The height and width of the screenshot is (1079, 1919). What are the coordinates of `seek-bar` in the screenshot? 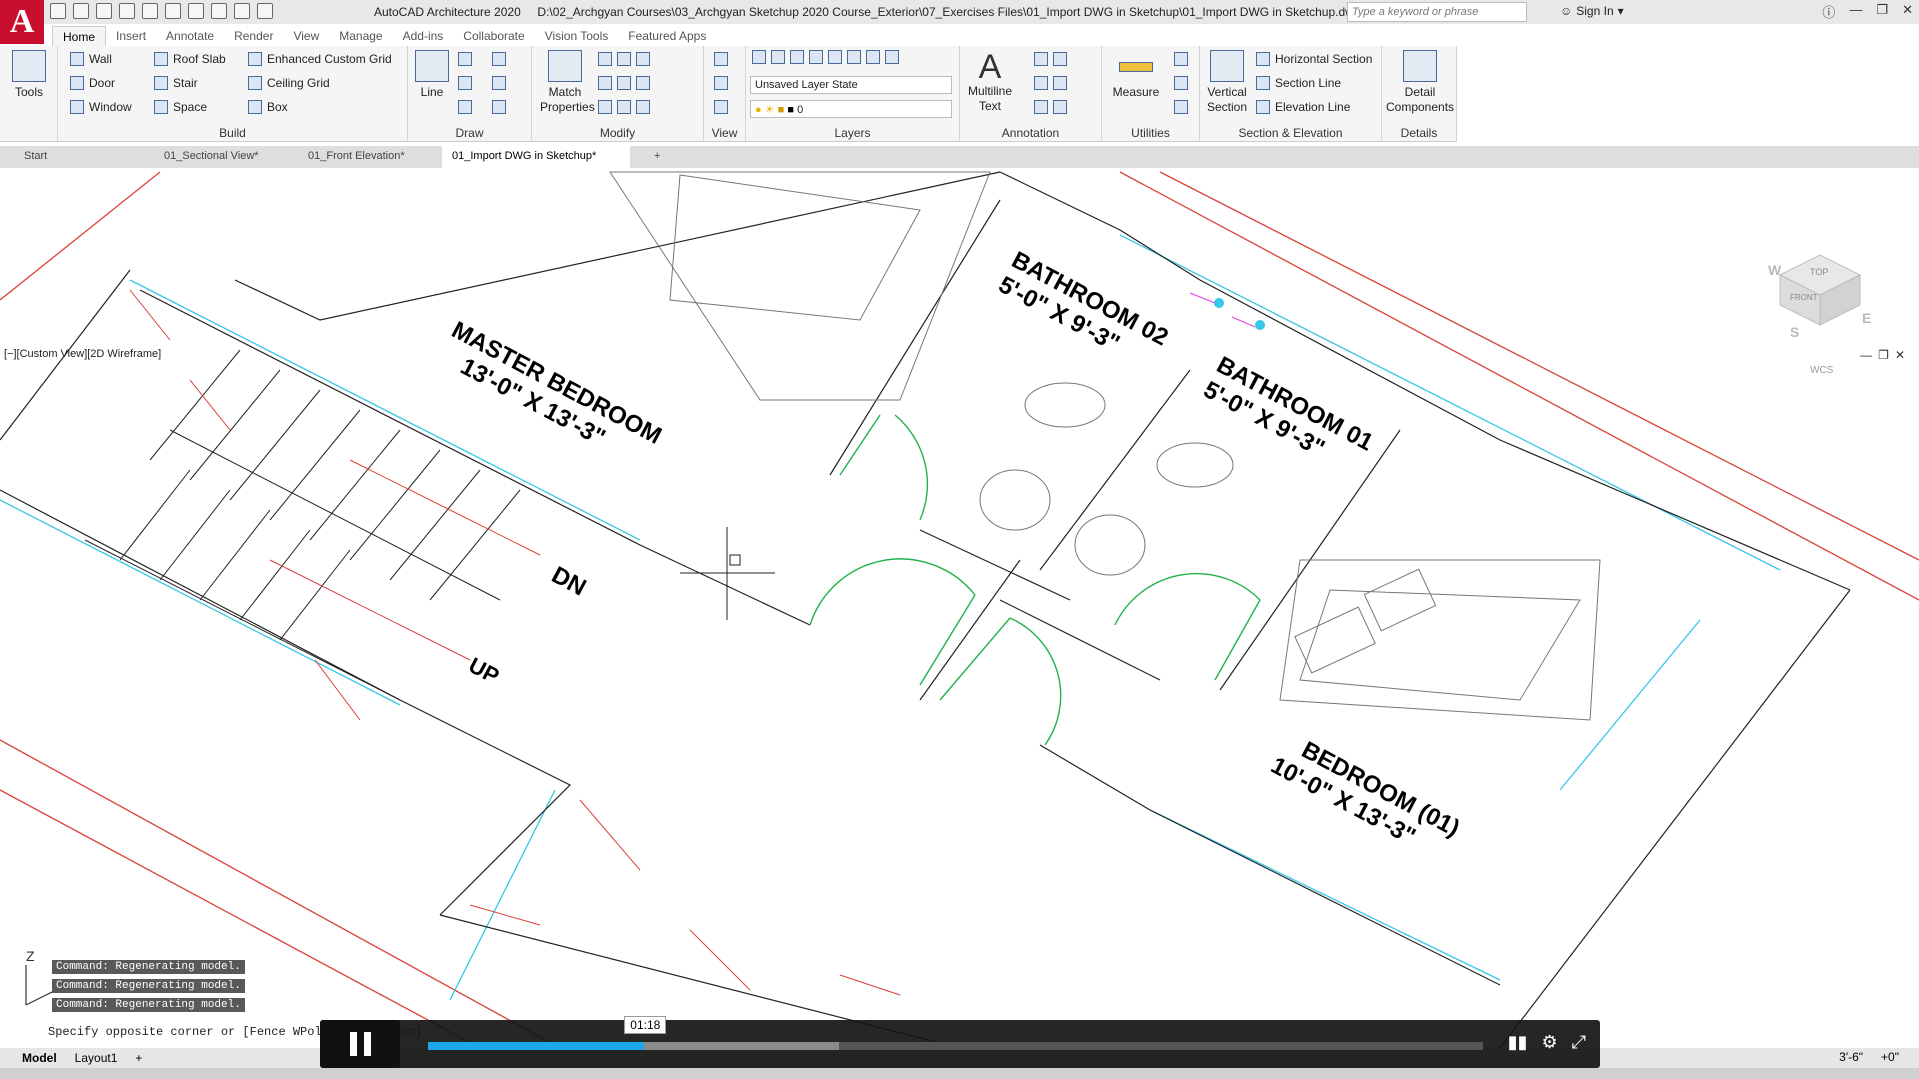 It's located at (955, 1046).